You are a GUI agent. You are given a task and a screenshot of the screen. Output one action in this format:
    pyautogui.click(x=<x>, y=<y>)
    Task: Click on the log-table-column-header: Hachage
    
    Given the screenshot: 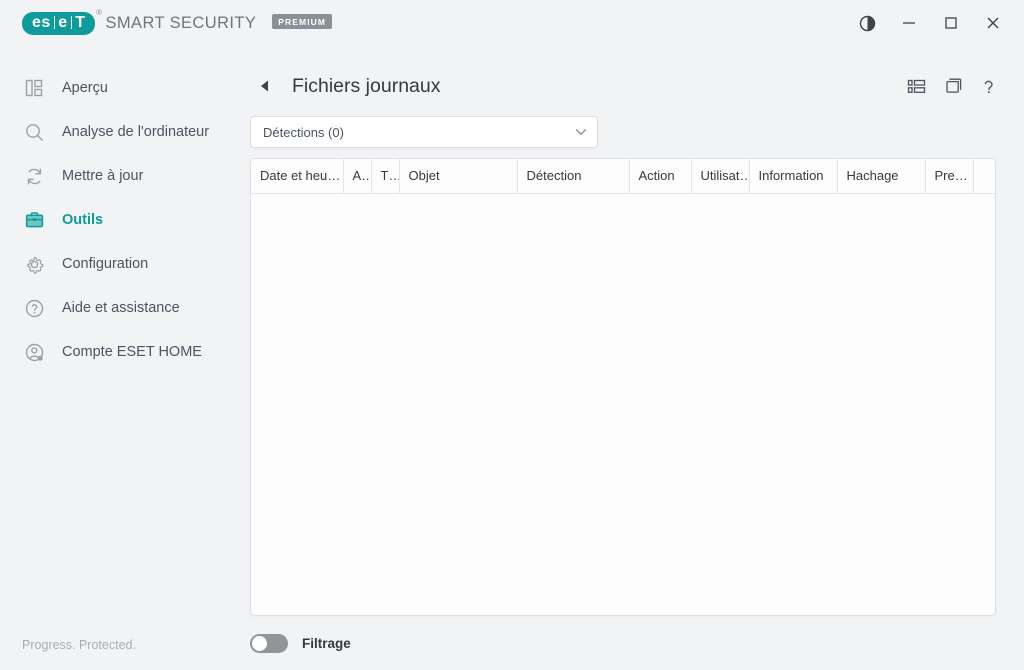 What is the action you would take?
    pyautogui.click(x=881, y=176)
    